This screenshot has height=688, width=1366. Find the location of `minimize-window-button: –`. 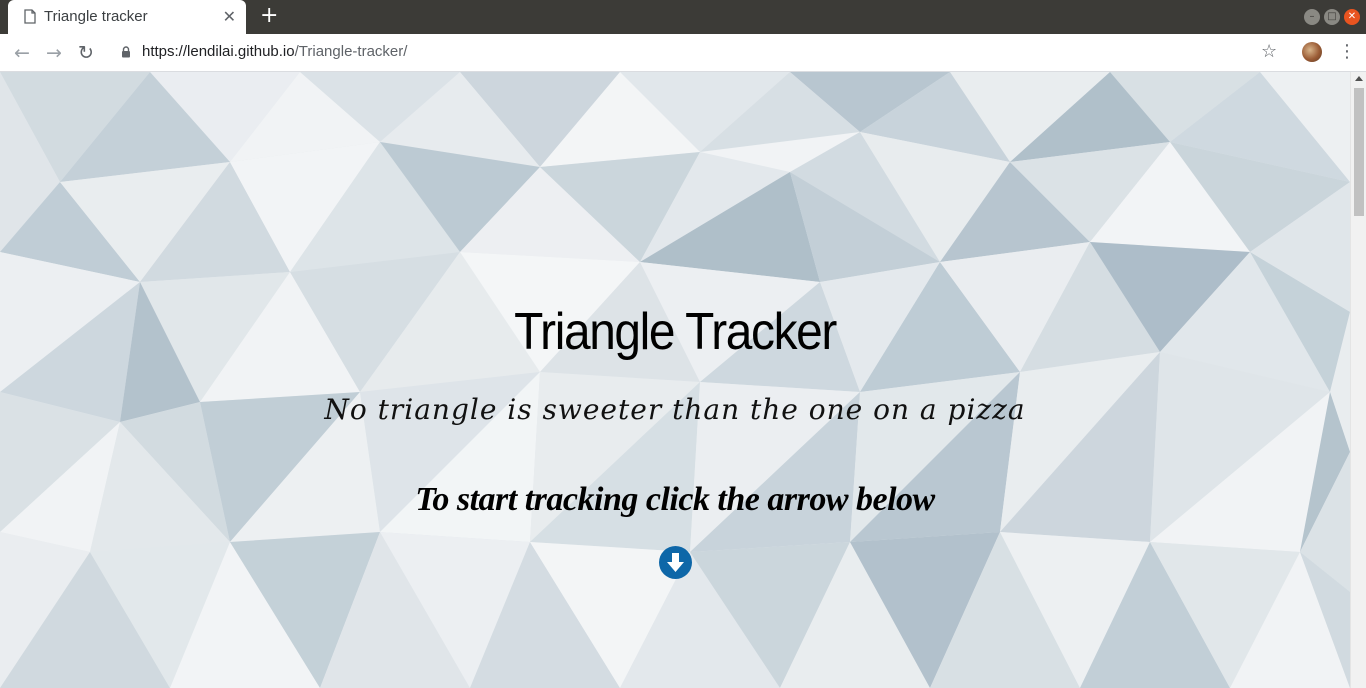

minimize-window-button: – is located at coordinates (1312, 17).